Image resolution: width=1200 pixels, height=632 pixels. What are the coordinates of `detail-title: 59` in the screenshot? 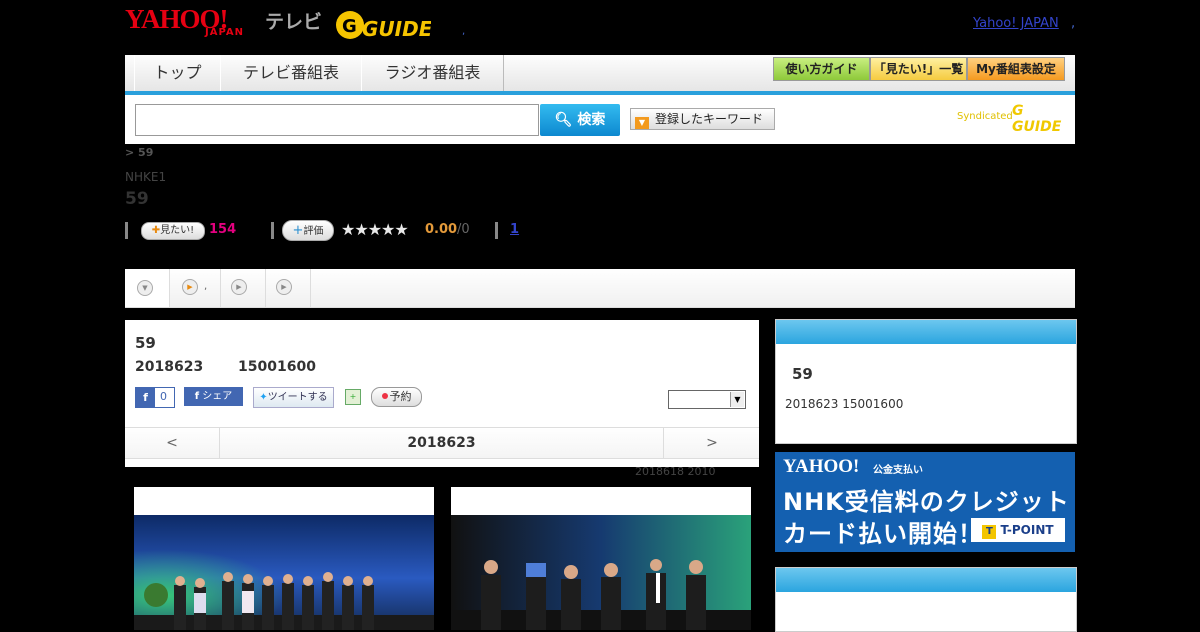 It's located at (145, 343).